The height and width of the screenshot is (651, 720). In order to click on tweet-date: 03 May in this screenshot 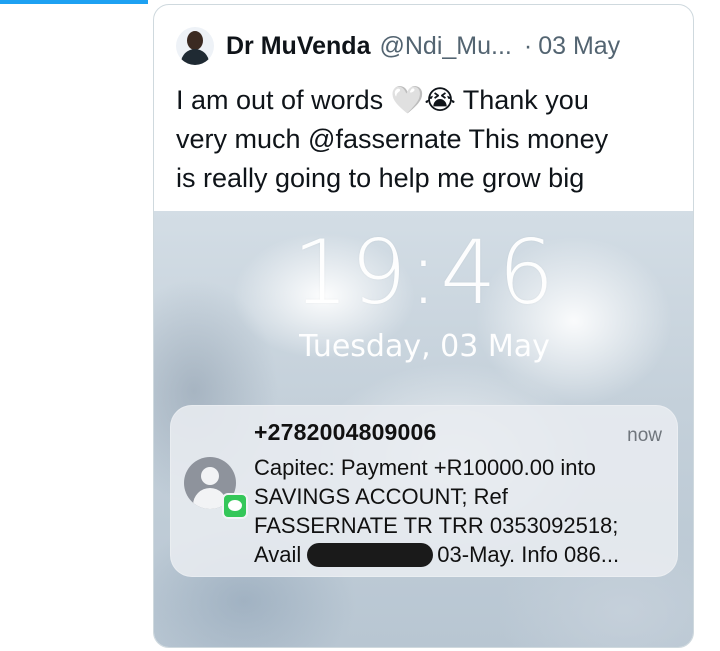, I will do `click(579, 46)`.